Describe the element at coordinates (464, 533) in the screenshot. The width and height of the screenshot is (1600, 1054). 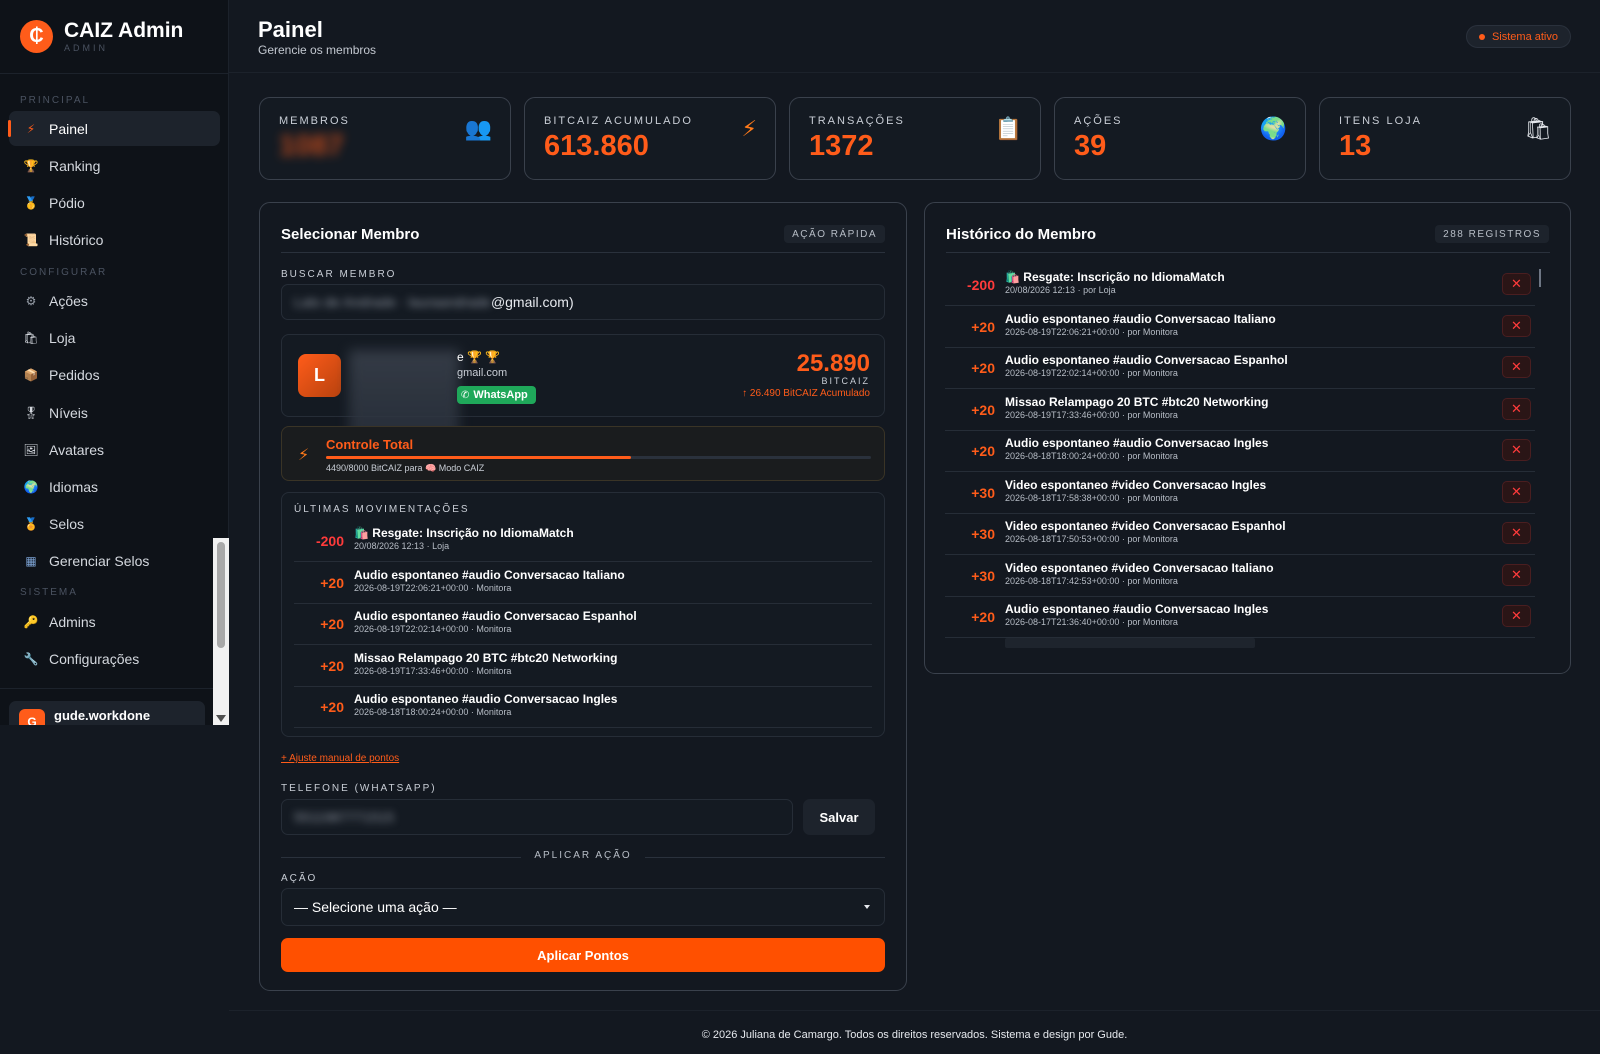
I see `entry-title: 🛍️ Resgate: Inscrição no IdiomaMatch` at that location.